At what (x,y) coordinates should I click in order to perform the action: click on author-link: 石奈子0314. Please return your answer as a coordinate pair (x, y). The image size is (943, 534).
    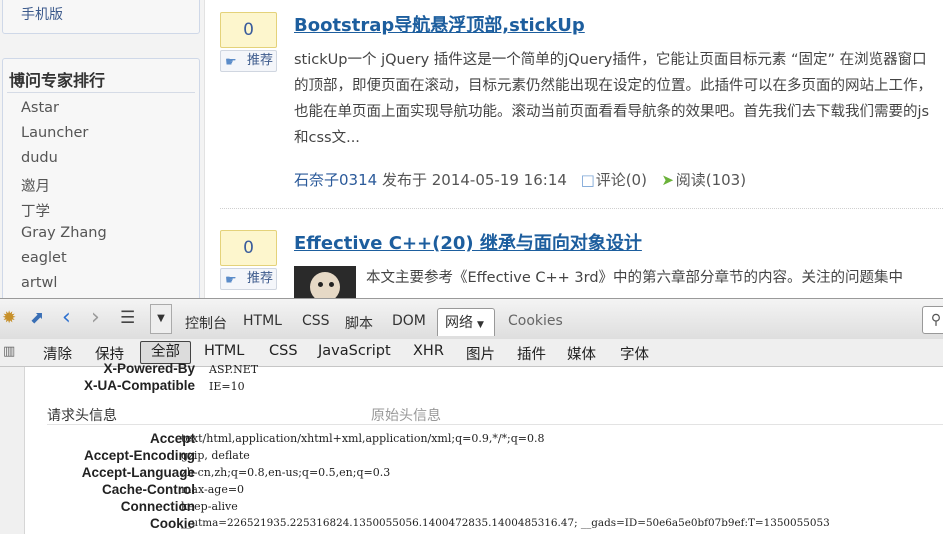
    Looking at the image, I should click on (335, 180).